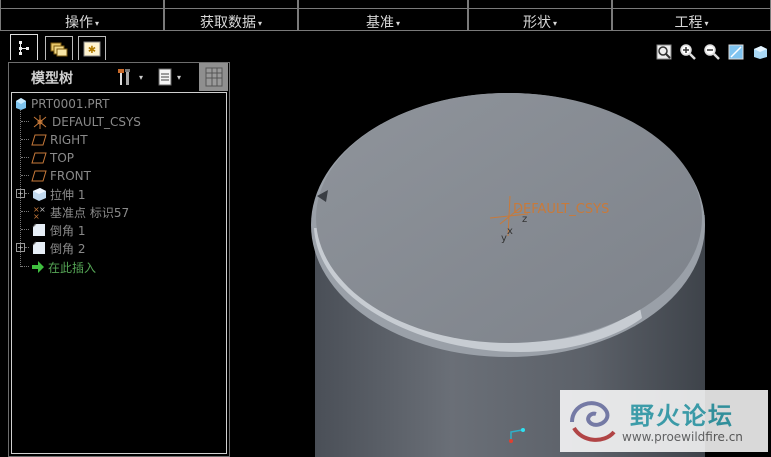 This screenshot has width=771, height=457. Describe the element at coordinates (682, 437) in the screenshot. I see `watermark-url: www.proewildfire.cn` at that location.